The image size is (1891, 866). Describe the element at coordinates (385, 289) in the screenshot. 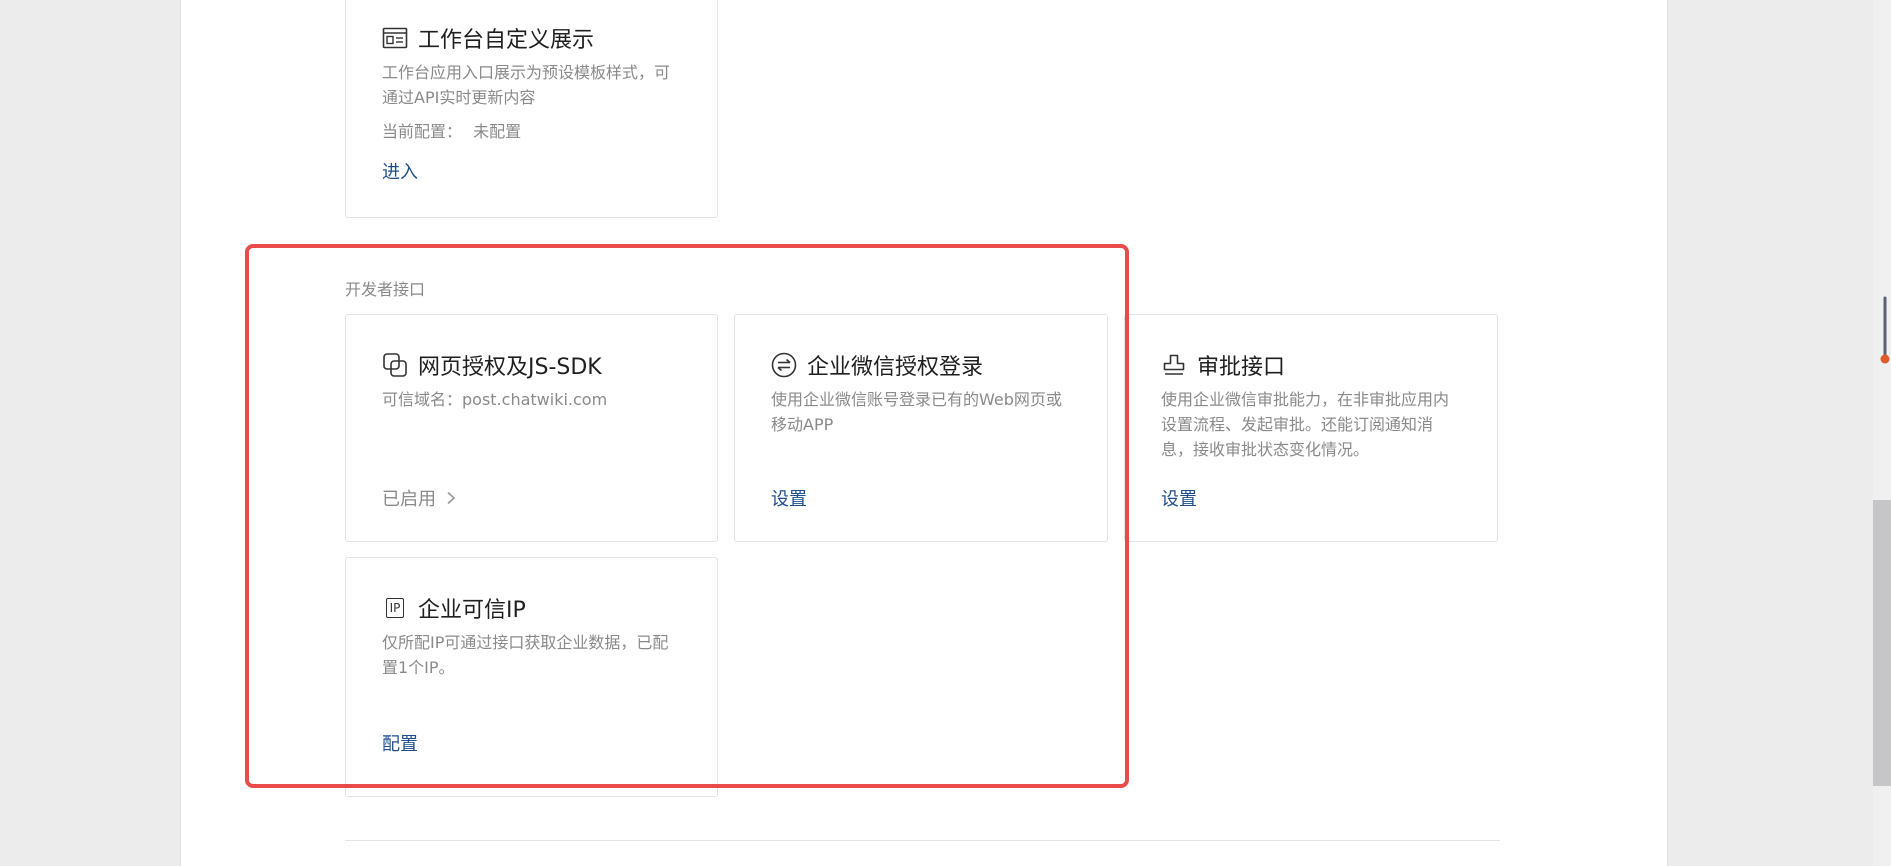

I see `section-title: 开发者接口` at that location.